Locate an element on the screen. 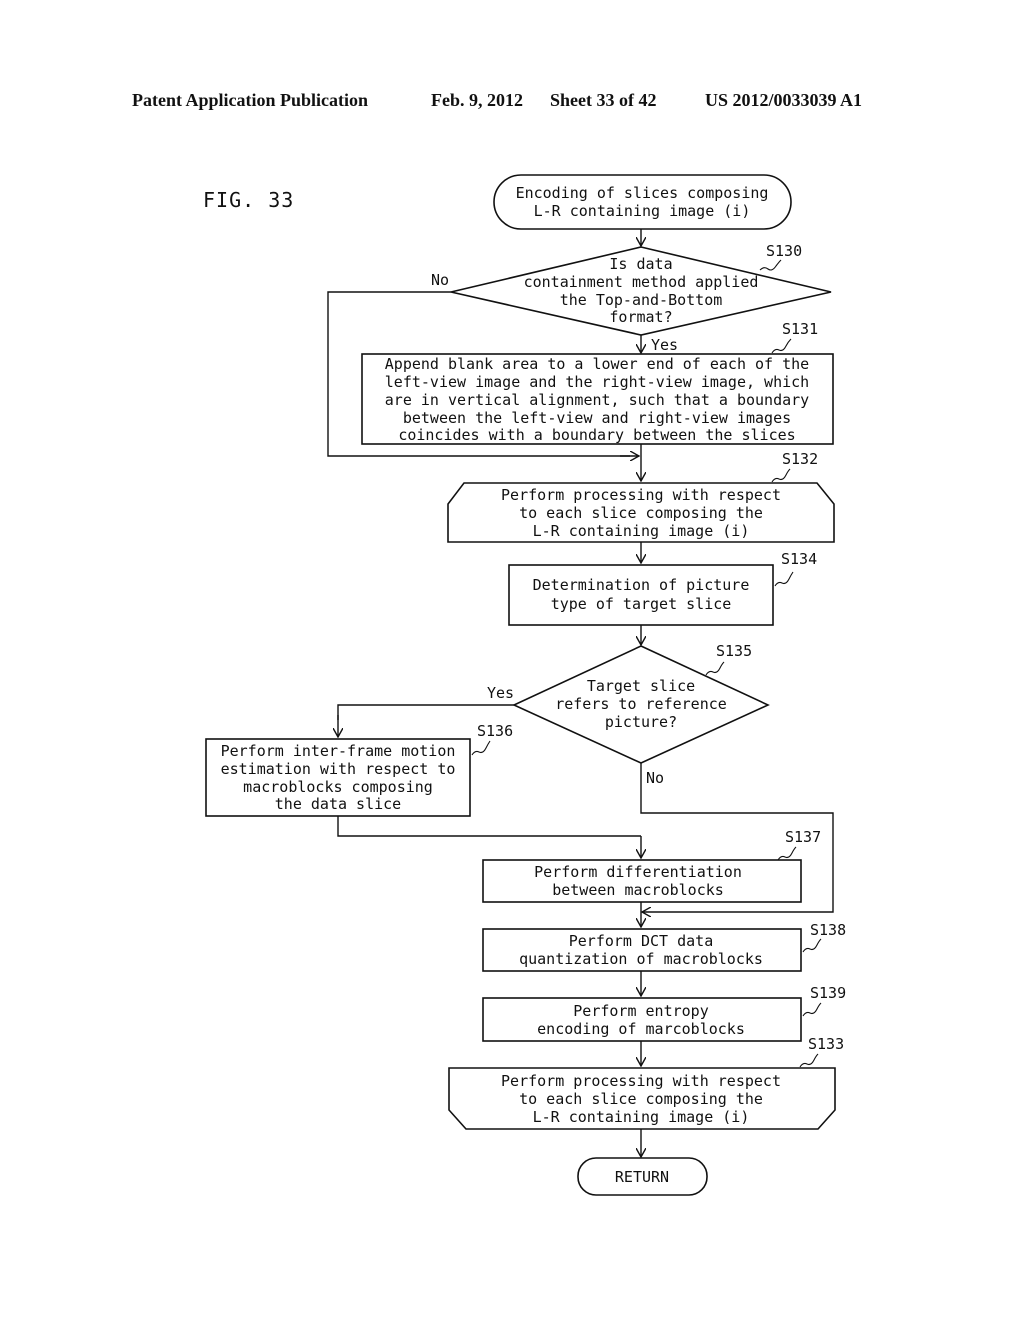 This screenshot has height=1320, width=1024. return-text: RETURN is located at coordinates (642, 1177).